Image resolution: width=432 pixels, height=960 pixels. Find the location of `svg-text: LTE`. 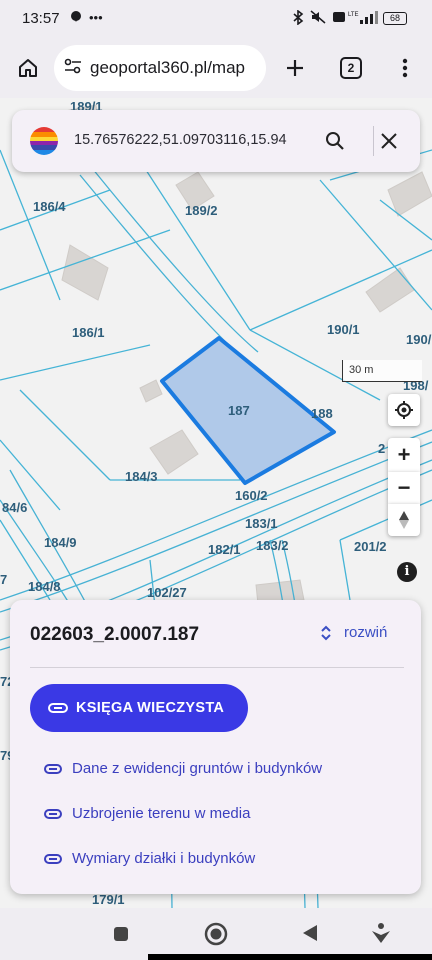

svg-text: LTE is located at coordinates (353, 15).